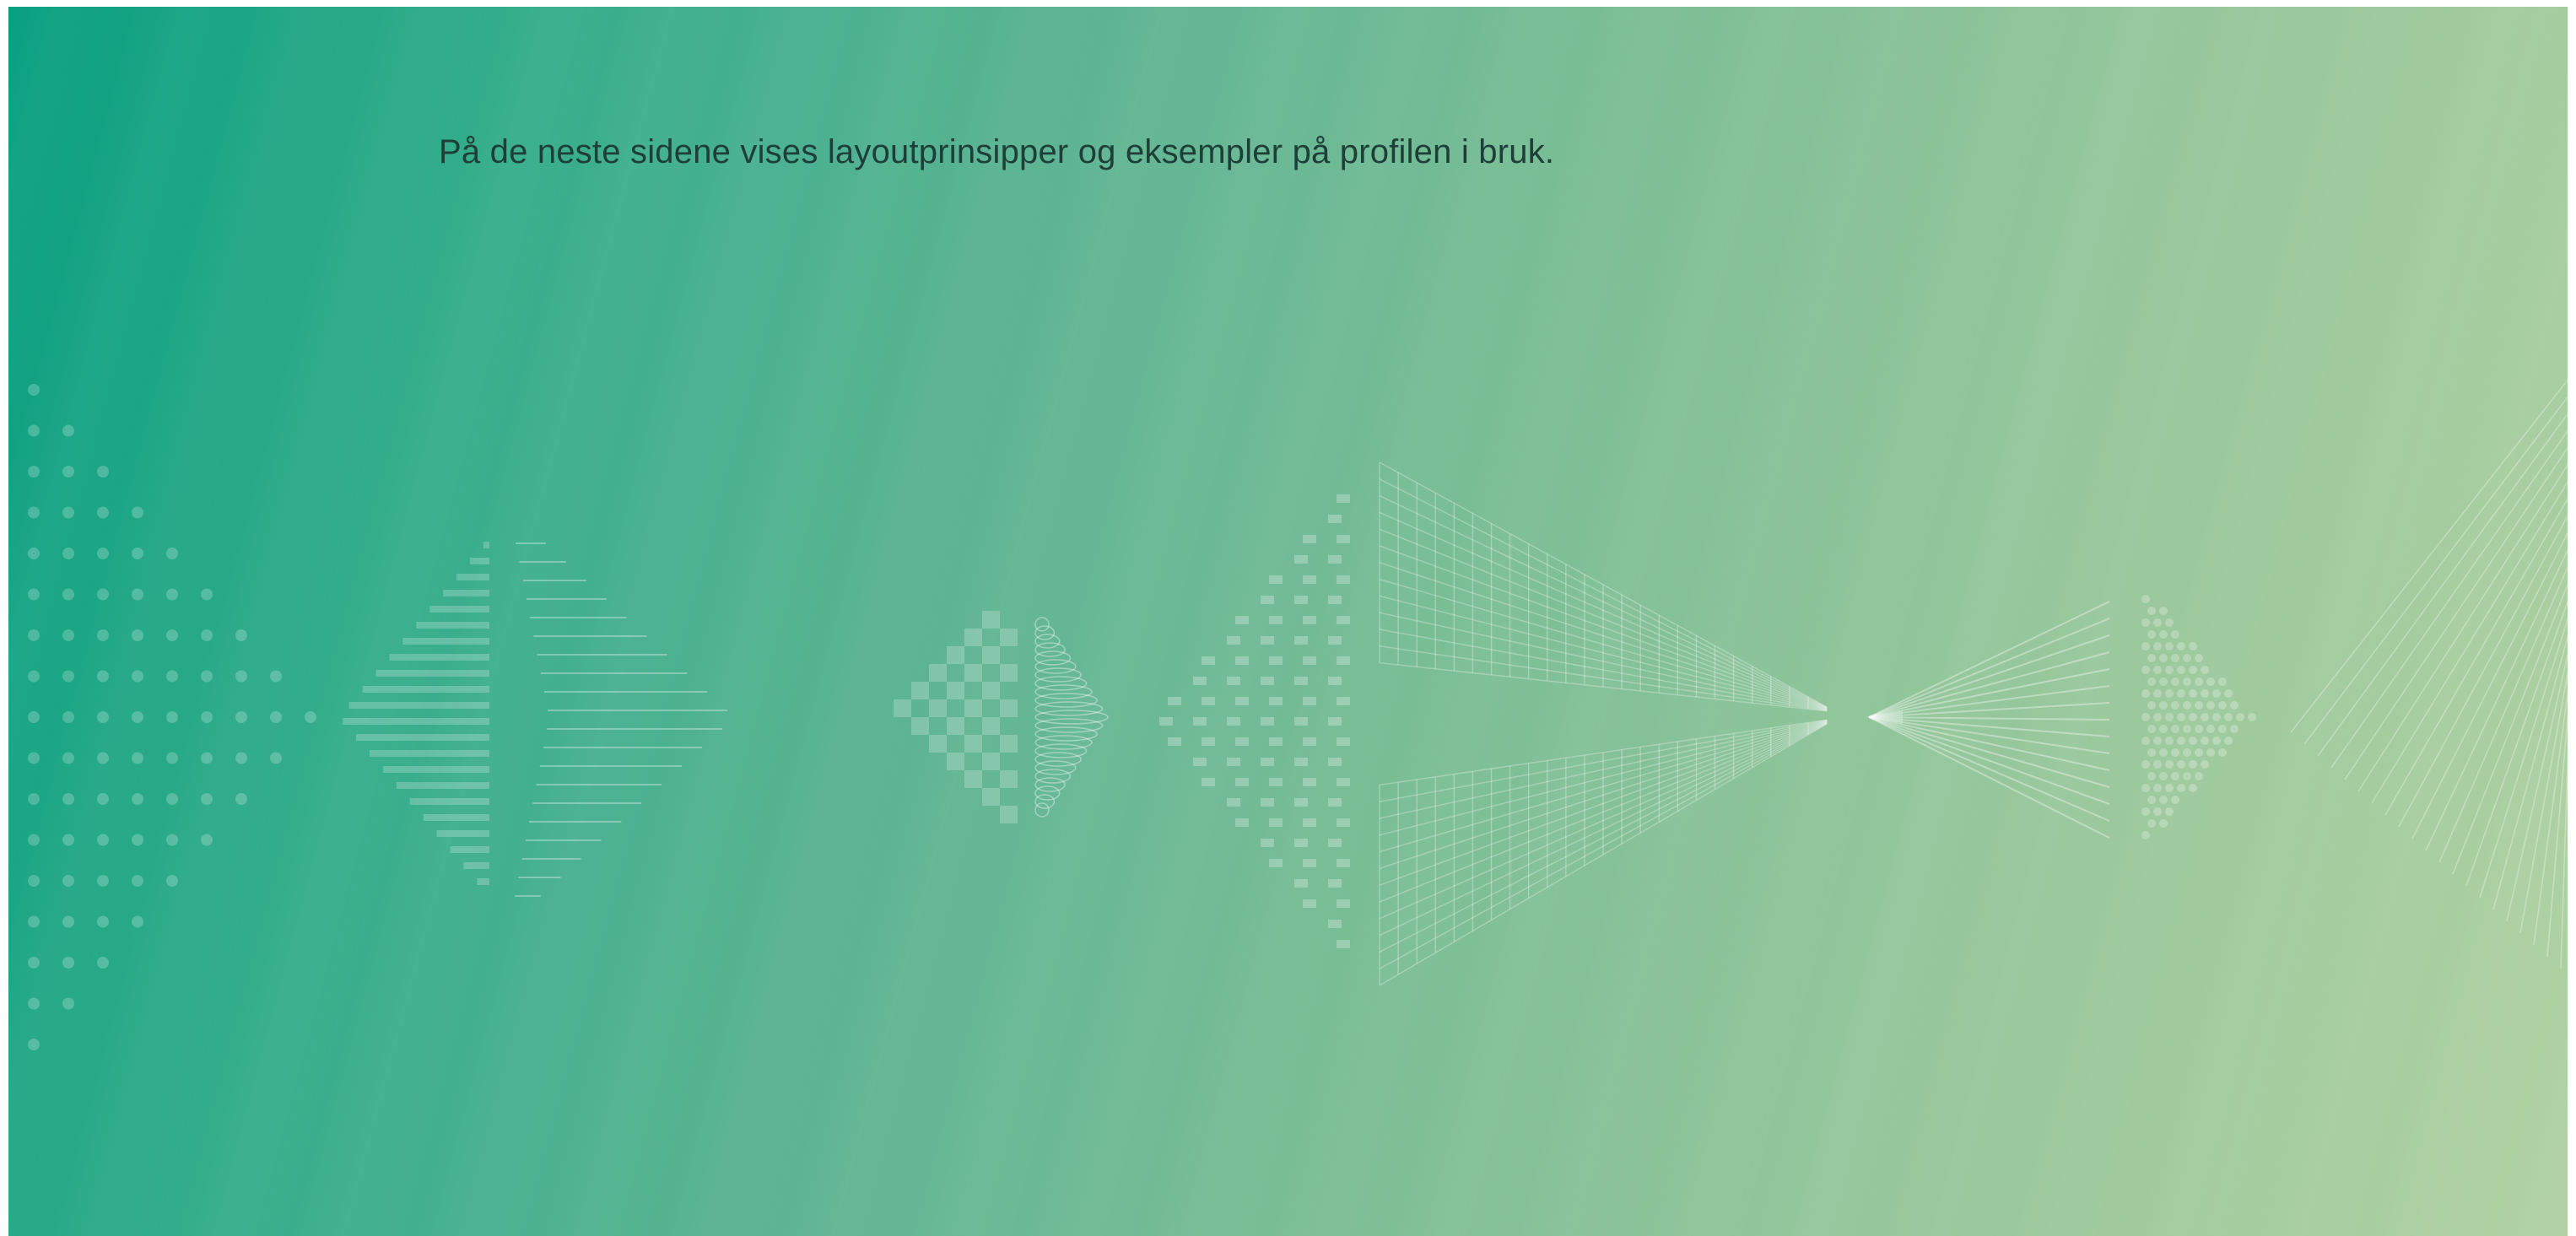 The width and height of the screenshot is (2576, 1236). What do you see at coordinates (2429, 674) in the screenshot?
I see `diagonal-lines-pattern` at bounding box center [2429, 674].